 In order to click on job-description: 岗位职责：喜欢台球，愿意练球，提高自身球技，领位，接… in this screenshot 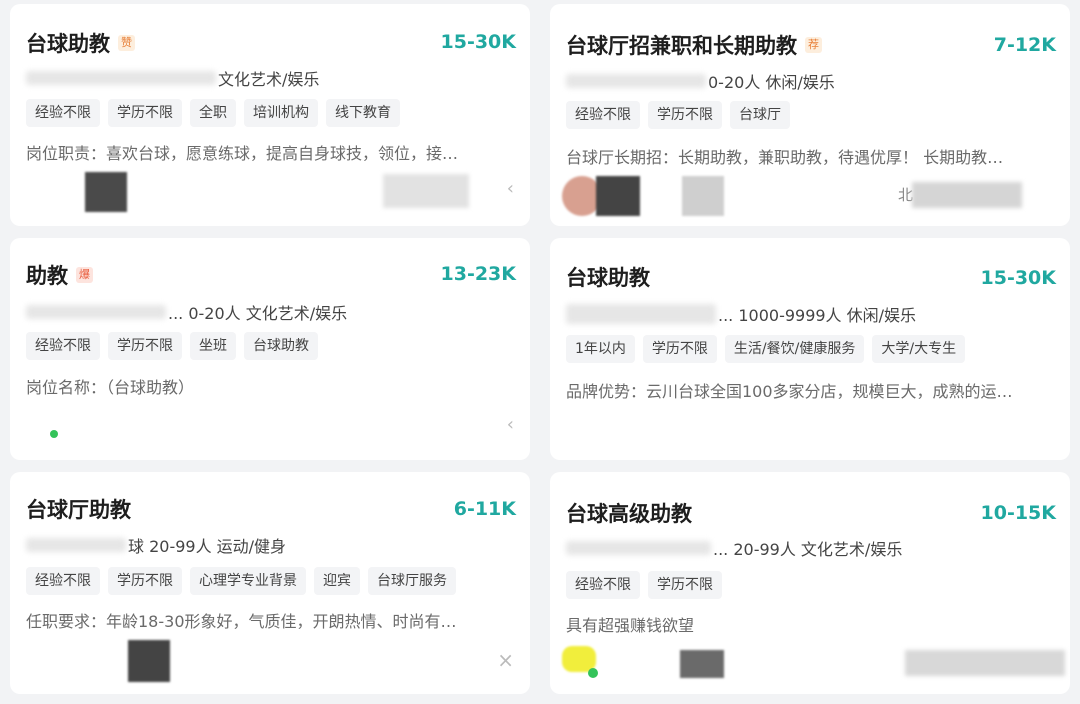, I will do `click(242, 153)`.